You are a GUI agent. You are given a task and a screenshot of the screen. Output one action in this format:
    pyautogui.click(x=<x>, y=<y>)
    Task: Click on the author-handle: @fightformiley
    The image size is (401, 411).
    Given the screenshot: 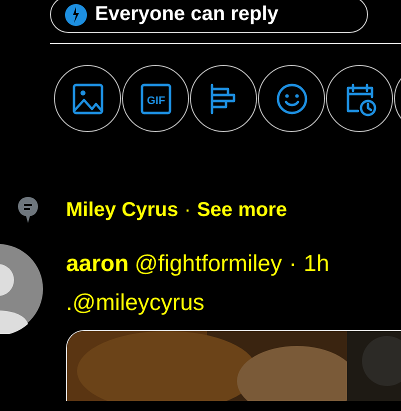 What is the action you would take?
    pyautogui.click(x=208, y=263)
    